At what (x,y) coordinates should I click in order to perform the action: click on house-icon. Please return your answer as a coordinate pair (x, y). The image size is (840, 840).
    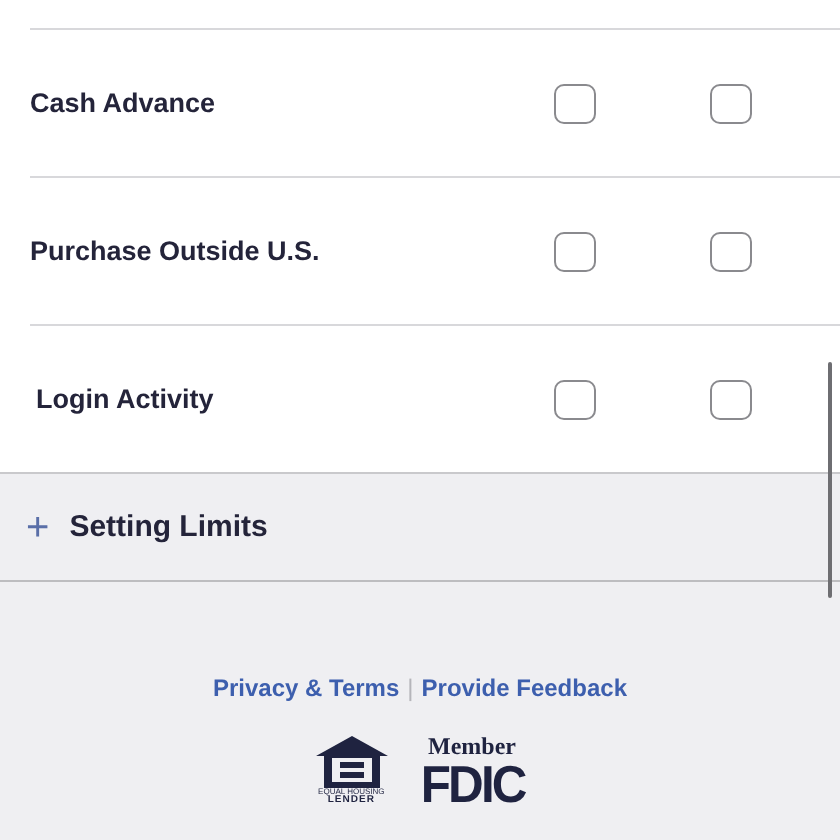
    Looking at the image, I should click on (351, 761).